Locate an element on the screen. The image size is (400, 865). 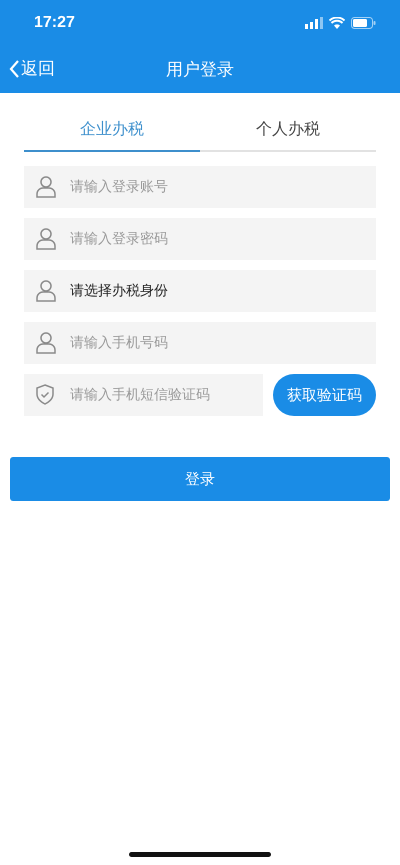
shield-check-icon is located at coordinates (45, 394).